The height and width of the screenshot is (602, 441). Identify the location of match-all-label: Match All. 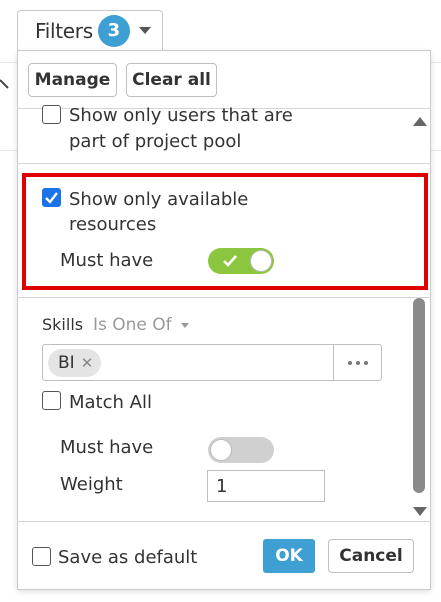
(110, 402).